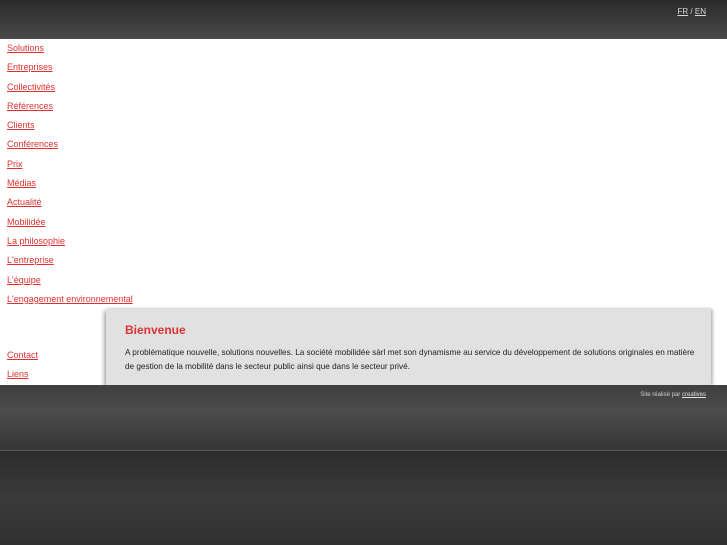  Describe the element at coordinates (70, 144) in the screenshot. I see `nav-item-conferences: Conférences` at that location.